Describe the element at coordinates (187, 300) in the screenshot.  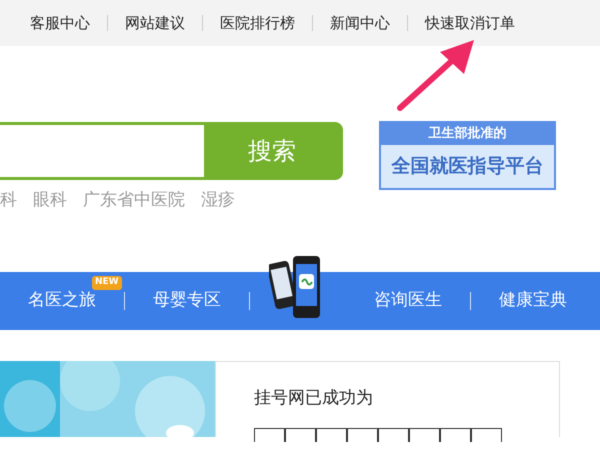
I see `nav-link-item: 母婴专区` at that location.